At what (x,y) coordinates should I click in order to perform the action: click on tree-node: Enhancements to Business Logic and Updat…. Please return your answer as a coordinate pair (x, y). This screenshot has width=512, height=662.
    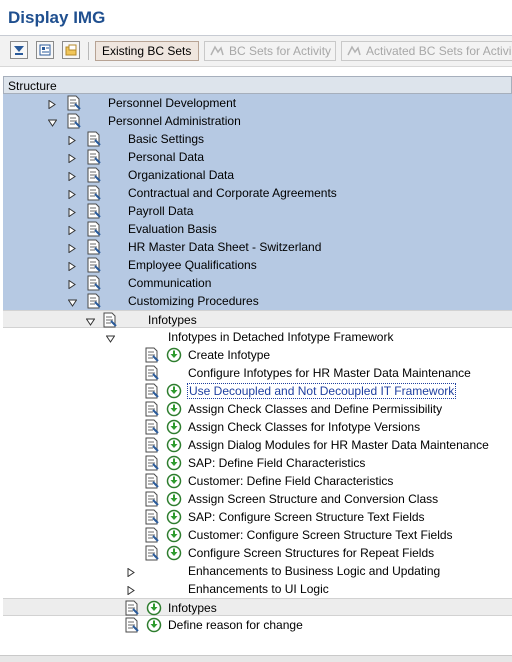
    Looking at the image, I should click on (257, 571).